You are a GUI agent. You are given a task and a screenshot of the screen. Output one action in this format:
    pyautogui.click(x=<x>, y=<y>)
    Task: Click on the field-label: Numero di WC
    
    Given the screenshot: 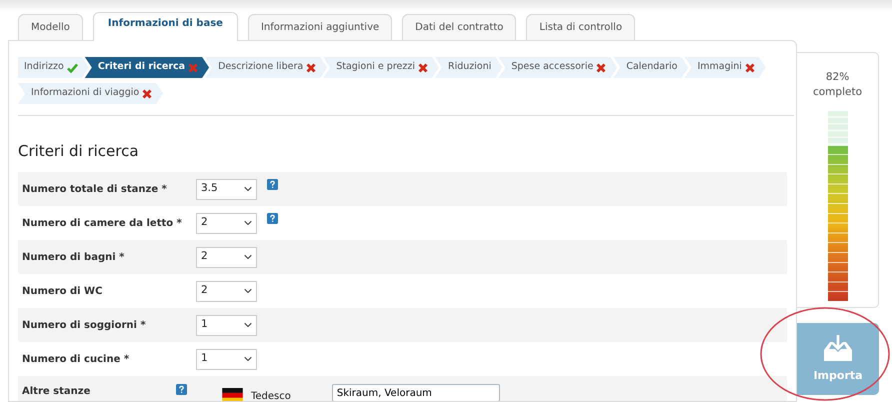 What is the action you would take?
    pyautogui.click(x=63, y=291)
    